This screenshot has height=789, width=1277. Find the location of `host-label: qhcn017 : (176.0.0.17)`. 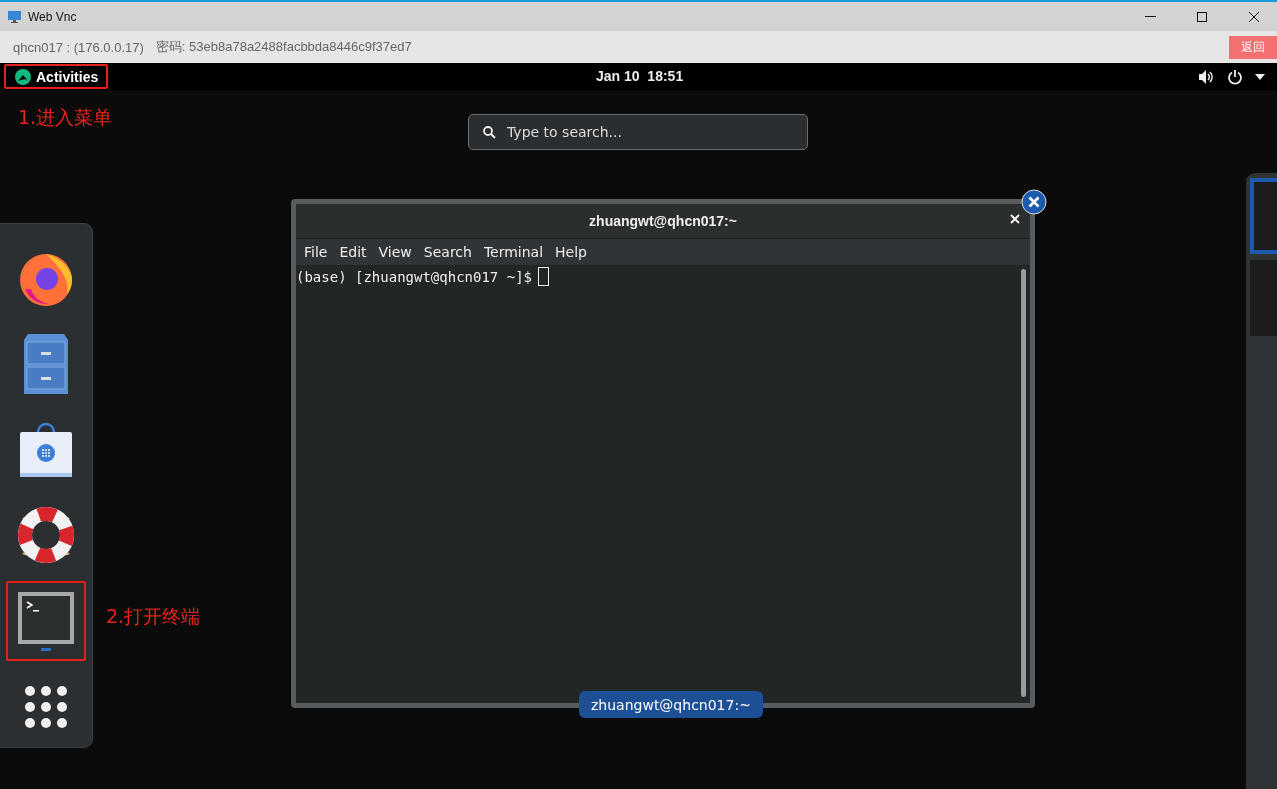

host-label: qhcn017 : (176.0.0.17) is located at coordinates (78, 47).